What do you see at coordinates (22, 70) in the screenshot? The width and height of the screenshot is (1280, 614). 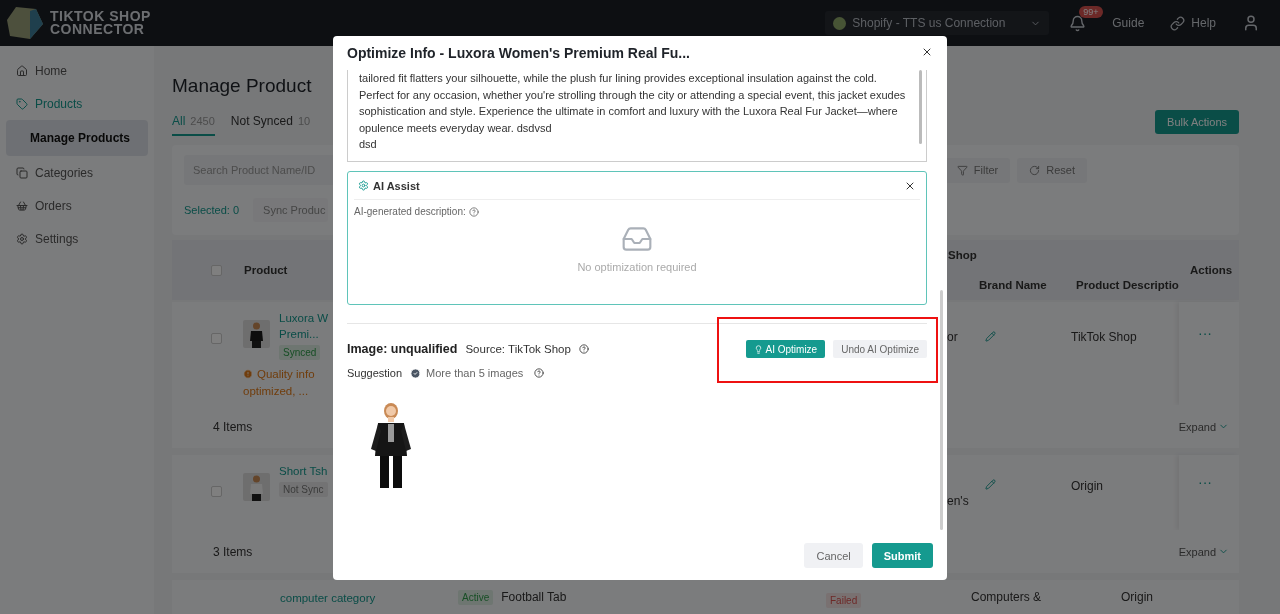 I see `home-icon` at bounding box center [22, 70].